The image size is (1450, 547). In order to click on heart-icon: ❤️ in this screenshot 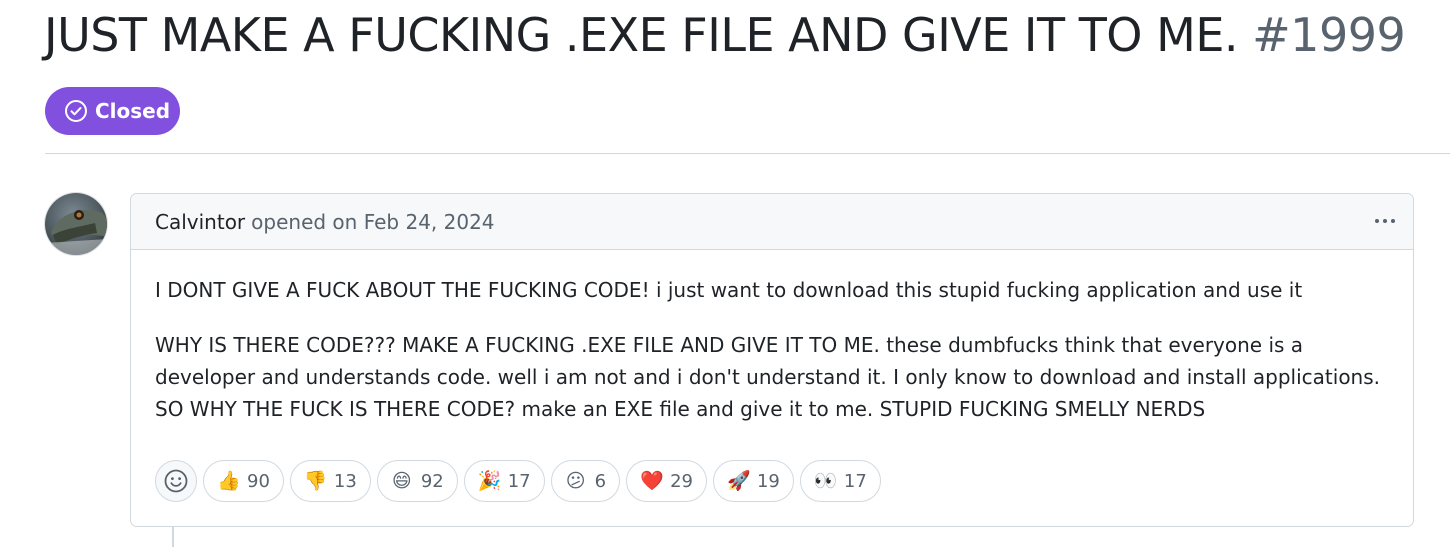, I will do `click(652, 480)`.